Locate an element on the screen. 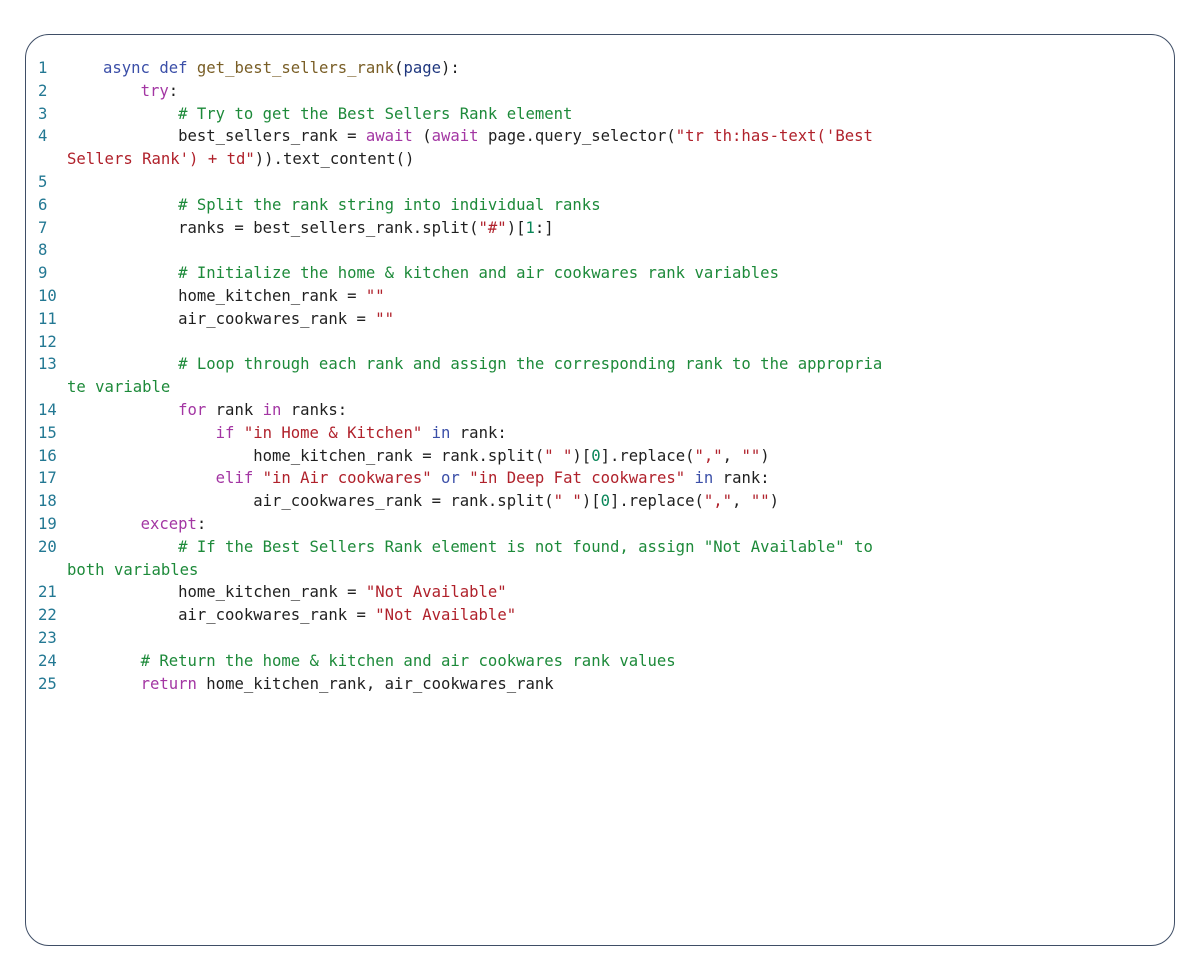 This screenshot has height=979, width=1202. code-token: ].replace( is located at coordinates (656, 501).